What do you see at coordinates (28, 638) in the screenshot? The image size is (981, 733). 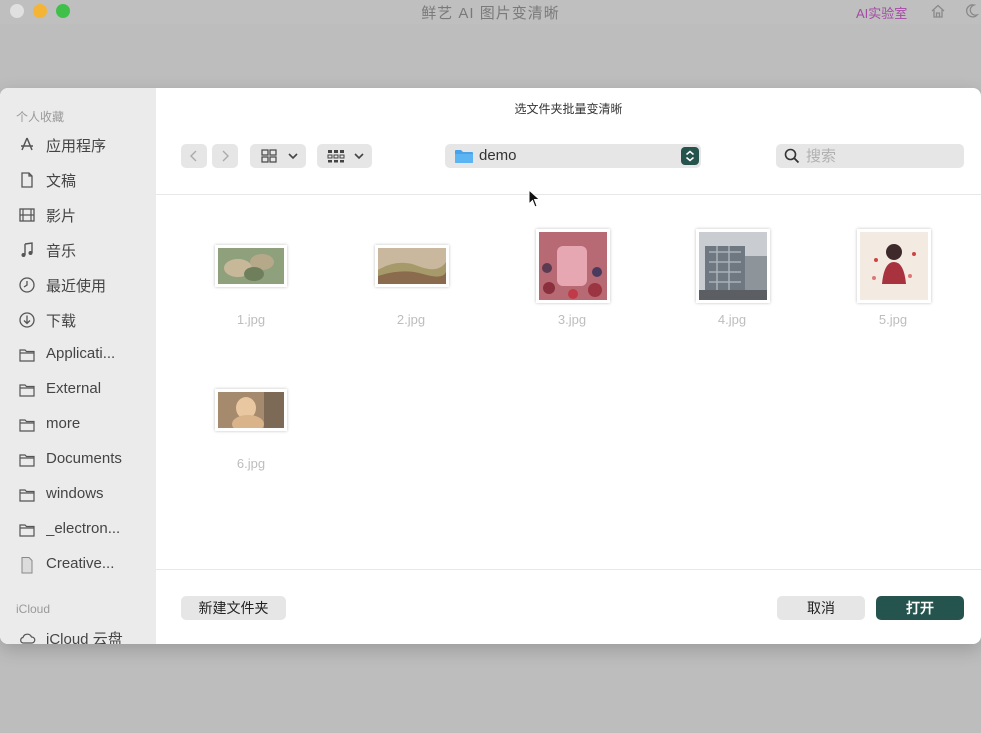 I see `cloud-icon` at bounding box center [28, 638].